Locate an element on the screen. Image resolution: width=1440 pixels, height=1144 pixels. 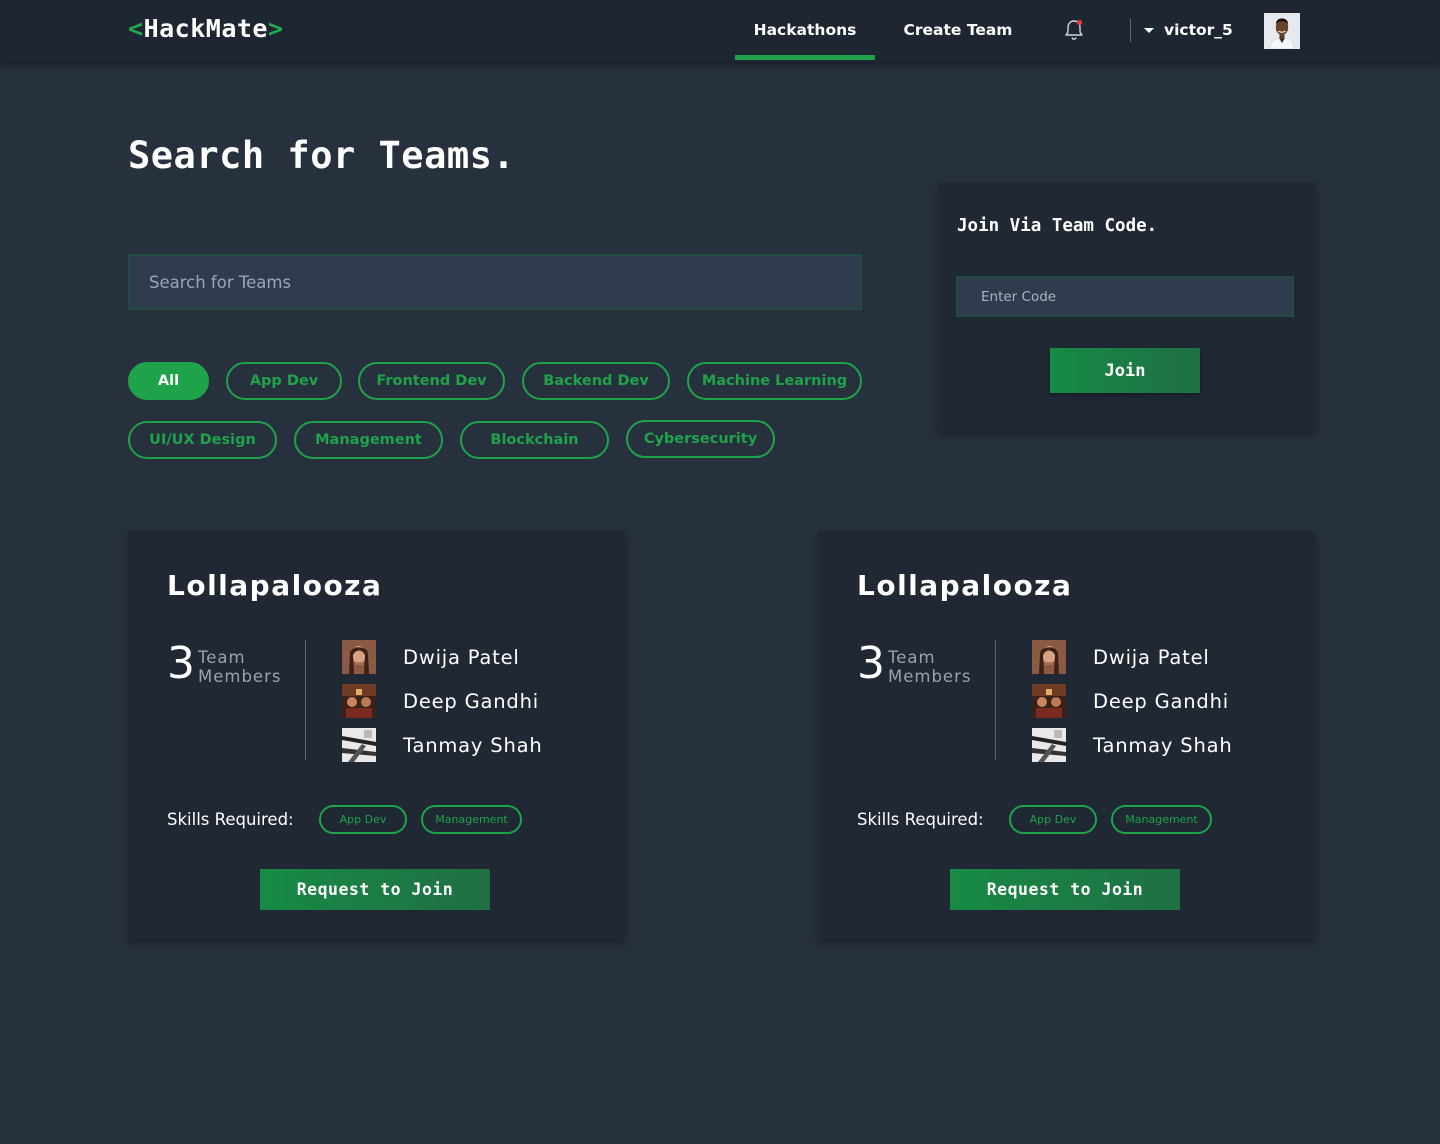
logo-text: HackMate is located at coordinates (205, 28).